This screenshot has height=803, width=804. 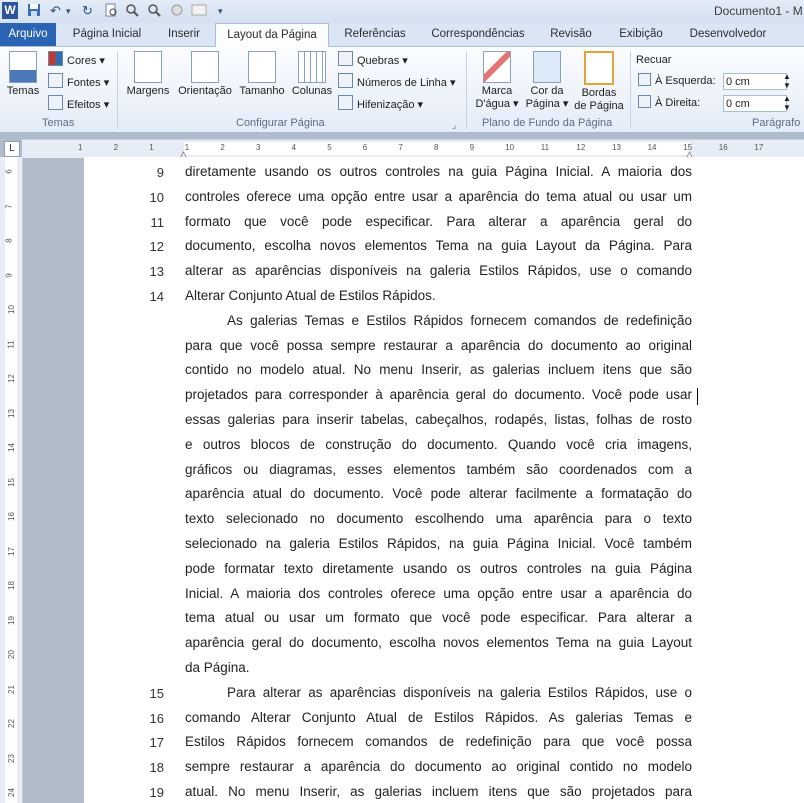 I want to click on size-button: Tamanho, so click(x=262, y=74).